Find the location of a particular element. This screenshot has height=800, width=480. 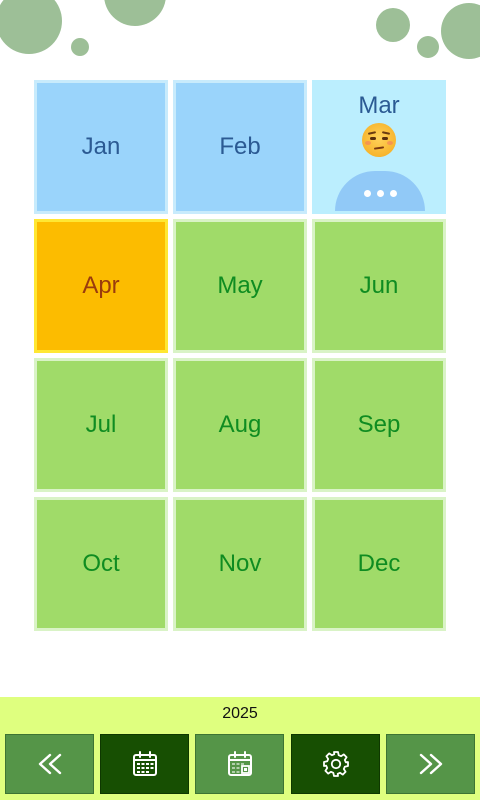

month-label: Jul is located at coordinates (101, 424).